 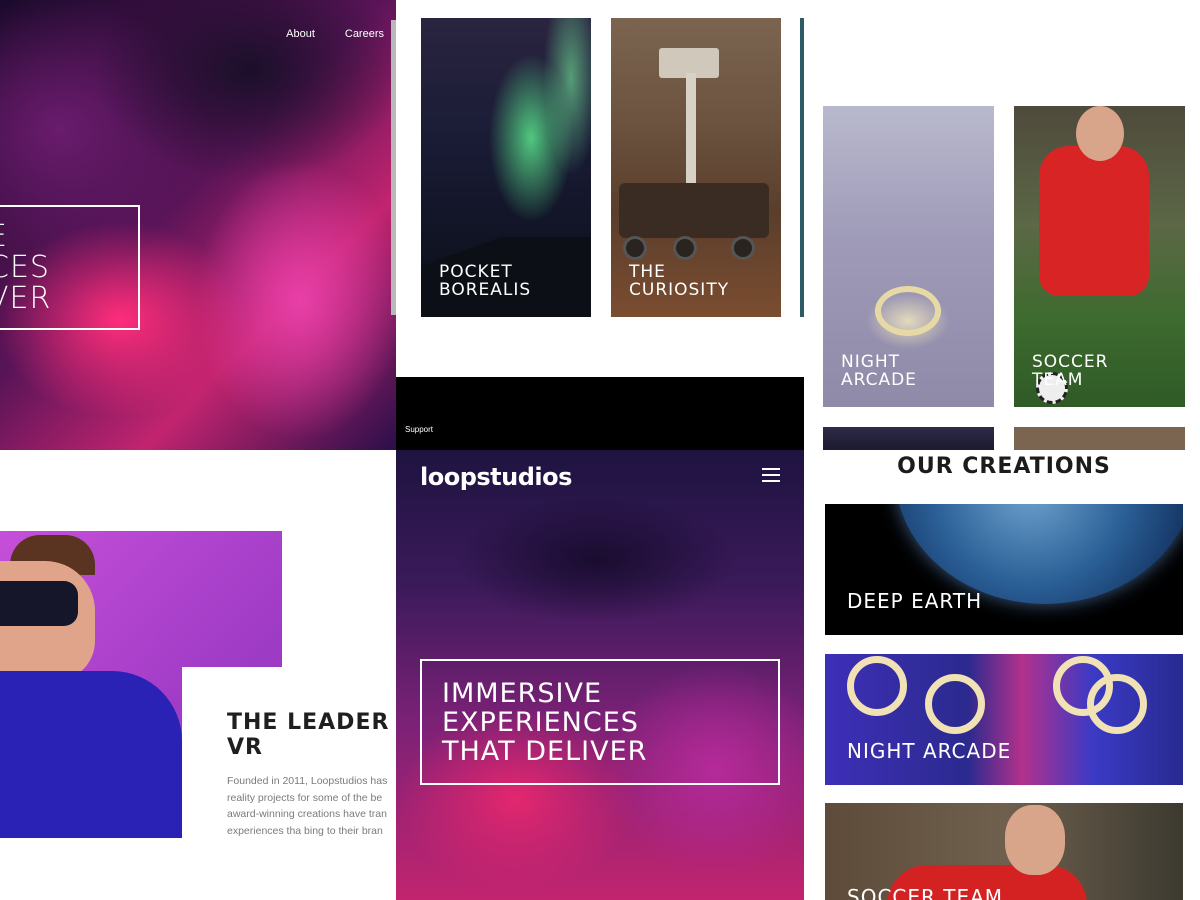 What do you see at coordinates (1070, 362) in the screenshot?
I see `card-label-line: SOCCER` at bounding box center [1070, 362].